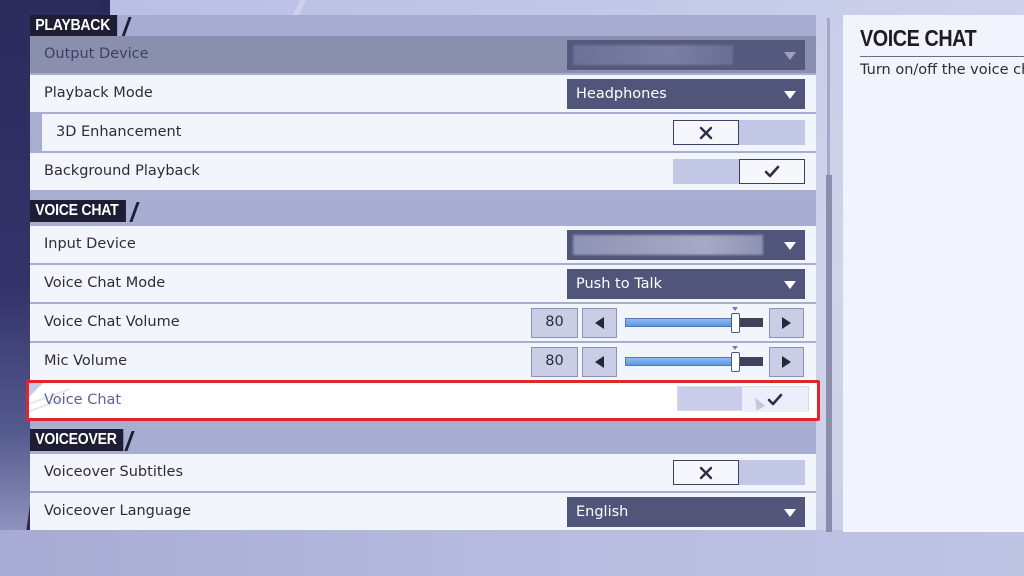 The image size is (1024, 576). I want to click on voice-chat-volume-value: 80, so click(554, 323).